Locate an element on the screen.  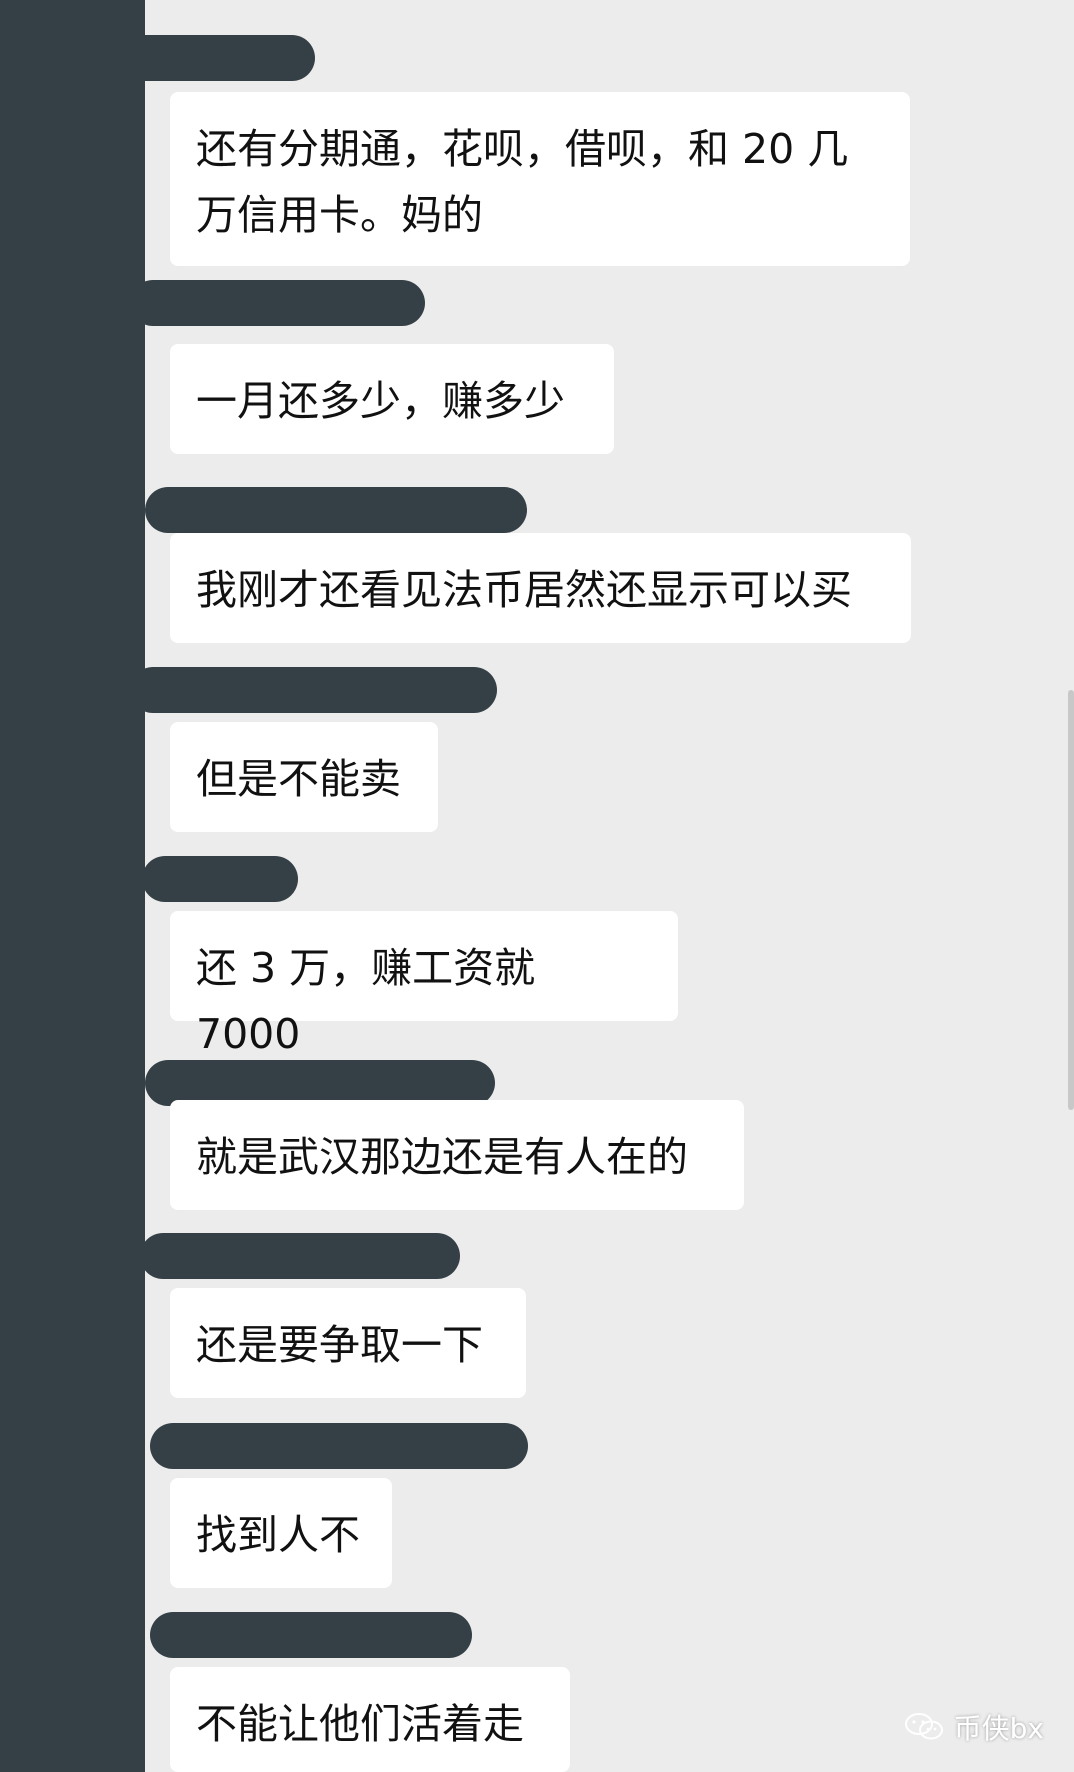
message-bubble: 还 3 万，赚工资就 7000 is located at coordinates (424, 984).